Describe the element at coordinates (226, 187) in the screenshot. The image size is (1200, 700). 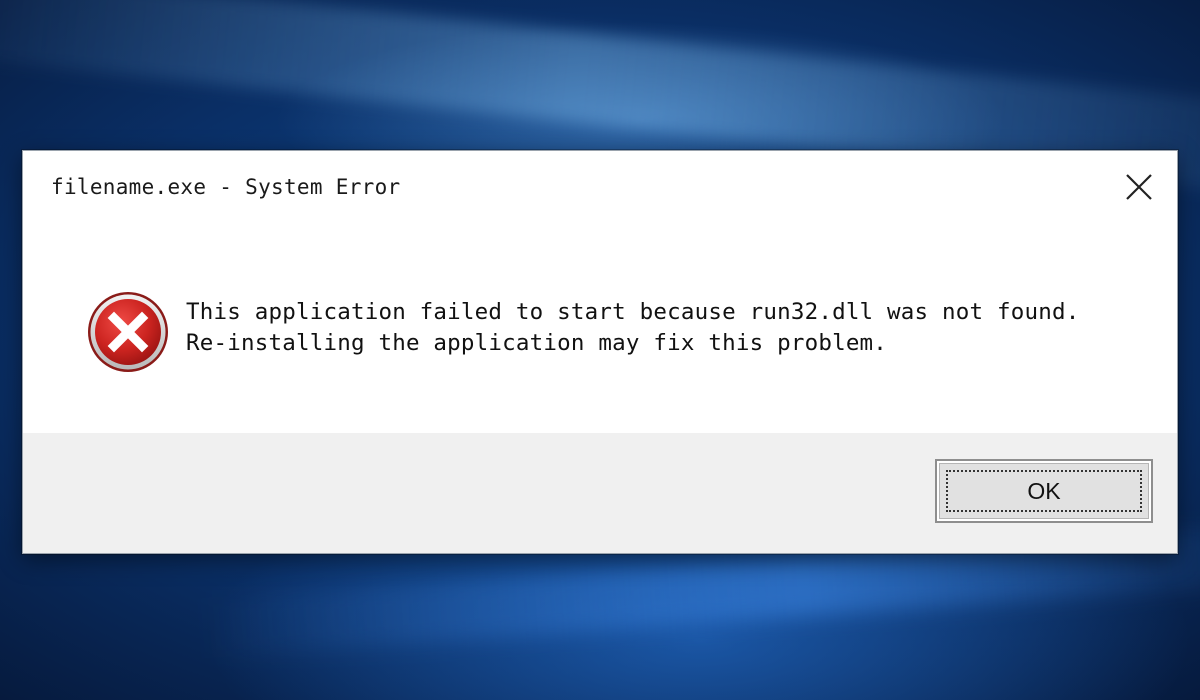
I see `dialog-title: filename.exe - System Error` at that location.